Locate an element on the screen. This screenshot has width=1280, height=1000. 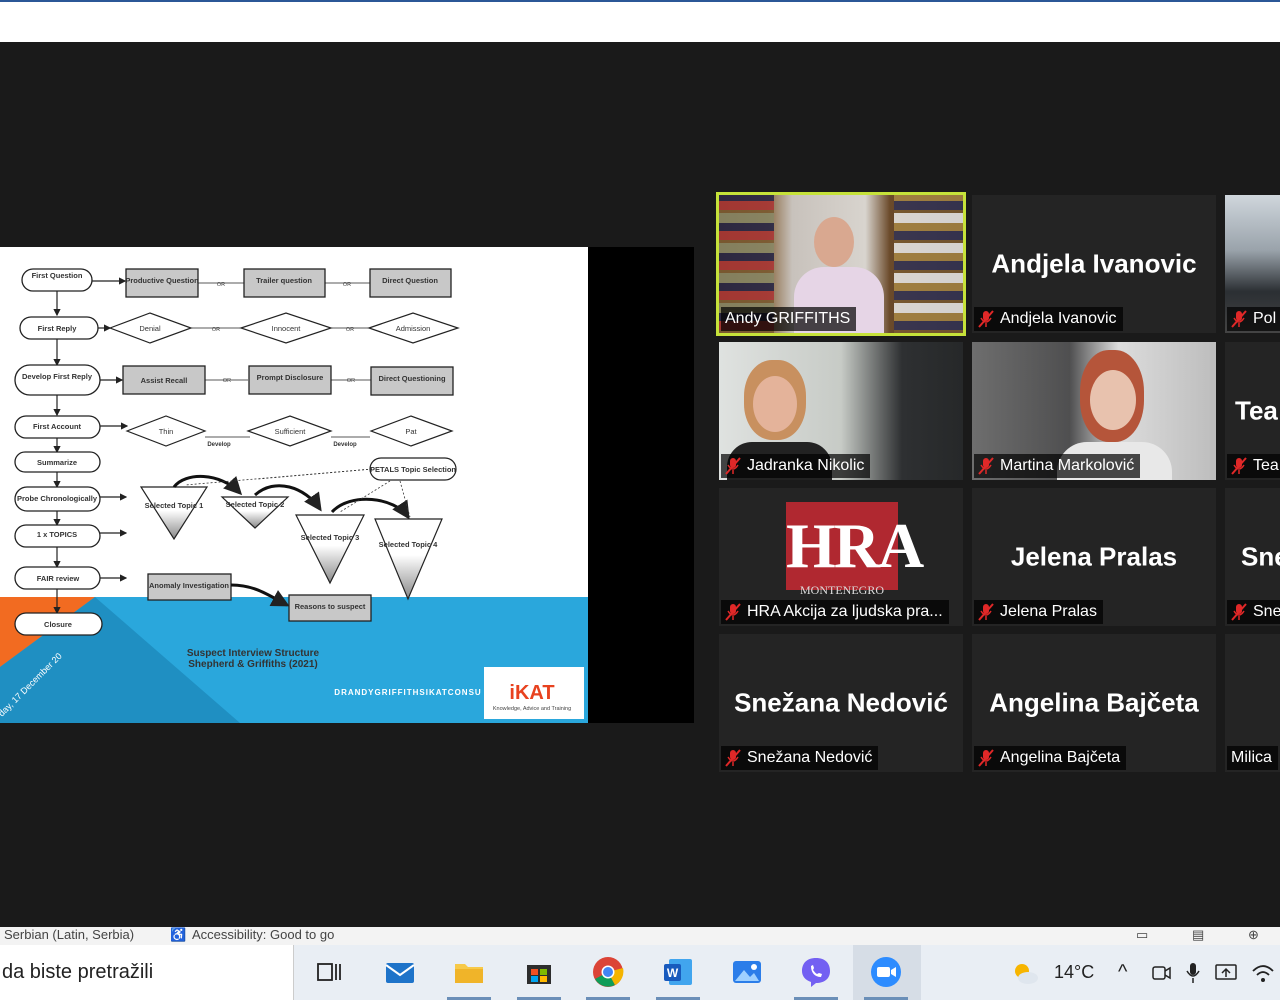
node-first-account: First Account is located at coordinates (57, 426).